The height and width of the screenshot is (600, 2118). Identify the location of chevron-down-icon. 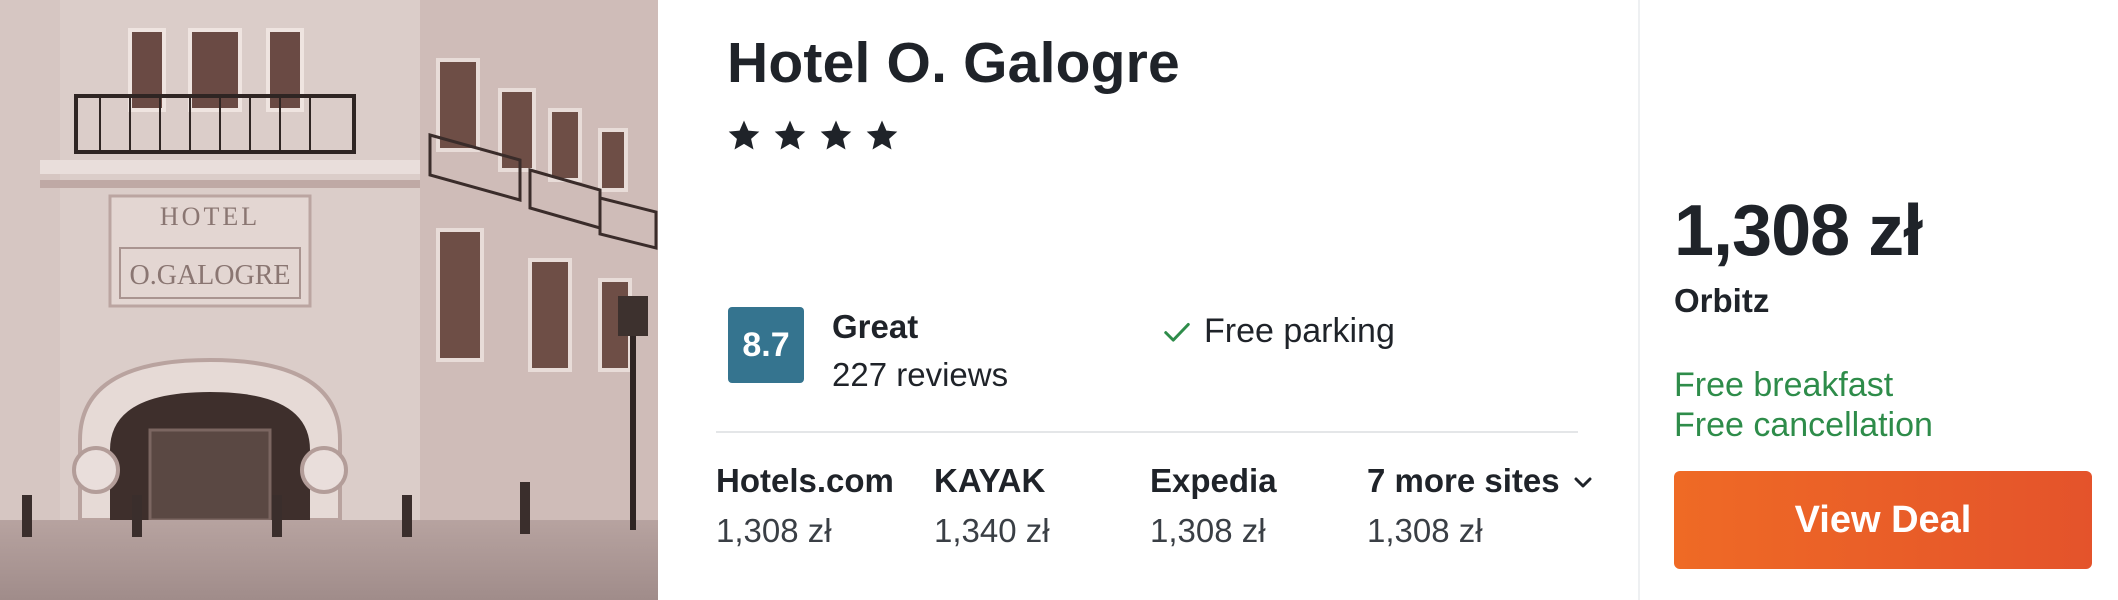
(1583, 482).